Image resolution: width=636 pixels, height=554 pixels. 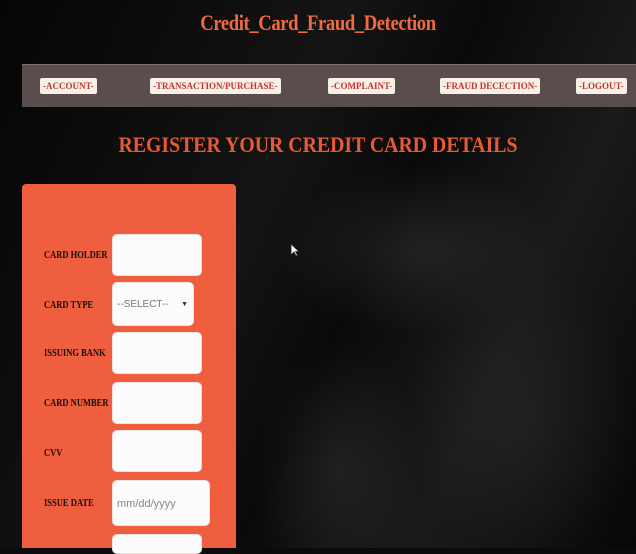 What do you see at coordinates (157, 544) in the screenshot?
I see `next-field-input` at bounding box center [157, 544].